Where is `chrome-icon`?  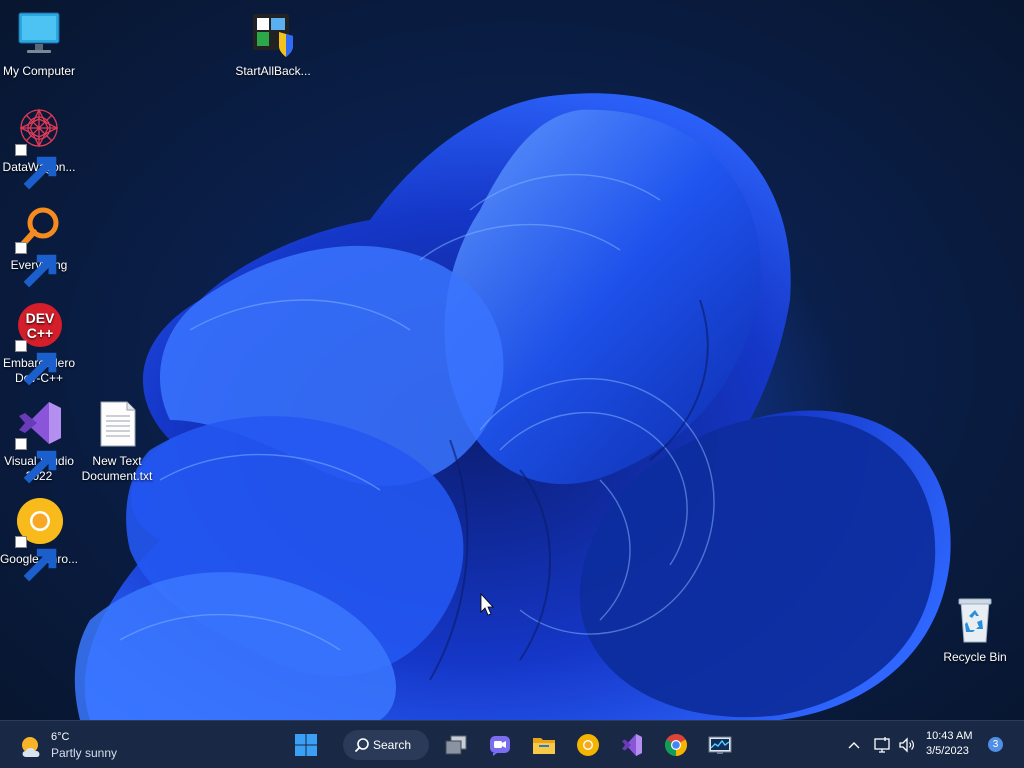 chrome-icon is located at coordinates (676, 745).